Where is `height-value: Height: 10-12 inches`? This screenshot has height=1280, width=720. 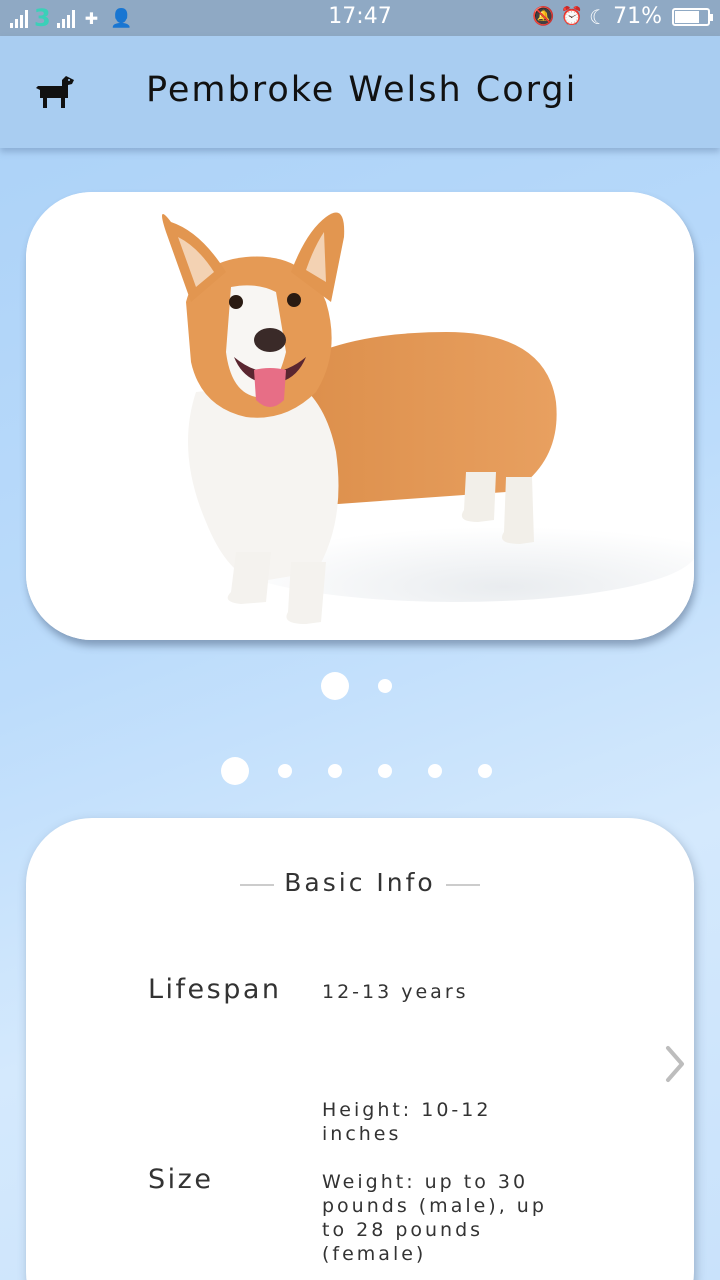 height-value: Height: 10-12 inches is located at coordinates (407, 1122).